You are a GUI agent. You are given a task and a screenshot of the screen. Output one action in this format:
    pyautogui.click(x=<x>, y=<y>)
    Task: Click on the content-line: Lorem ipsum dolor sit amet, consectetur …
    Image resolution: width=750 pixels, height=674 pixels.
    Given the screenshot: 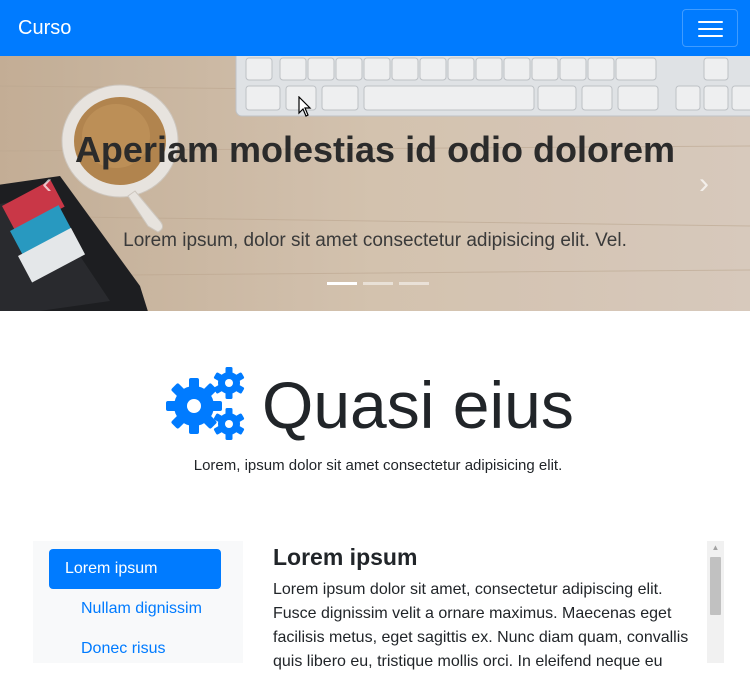 What is the action you would take?
    pyautogui.click(x=468, y=589)
    